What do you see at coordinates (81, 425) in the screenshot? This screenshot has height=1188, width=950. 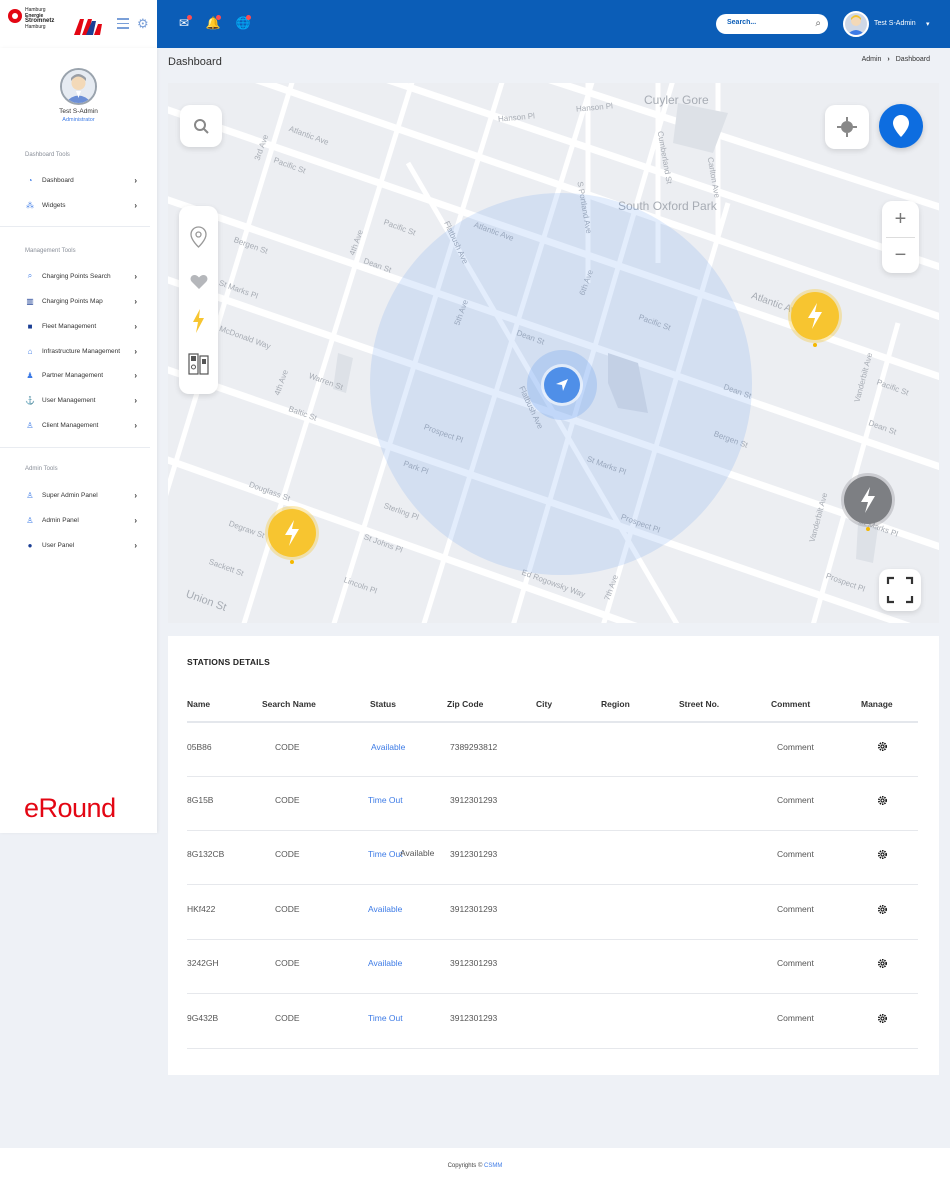 I see `sidebar-item-client-management: ♙ Client Management ›` at bounding box center [81, 425].